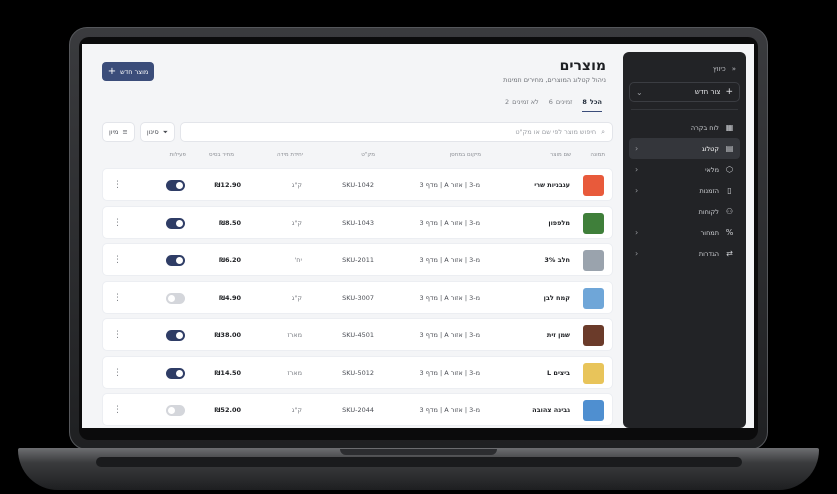 The width and height of the screenshot is (837, 494). What do you see at coordinates (290, 155) in the screenshot?
I see `column-header: יחידת מידה` at bounding box center [290, 155].